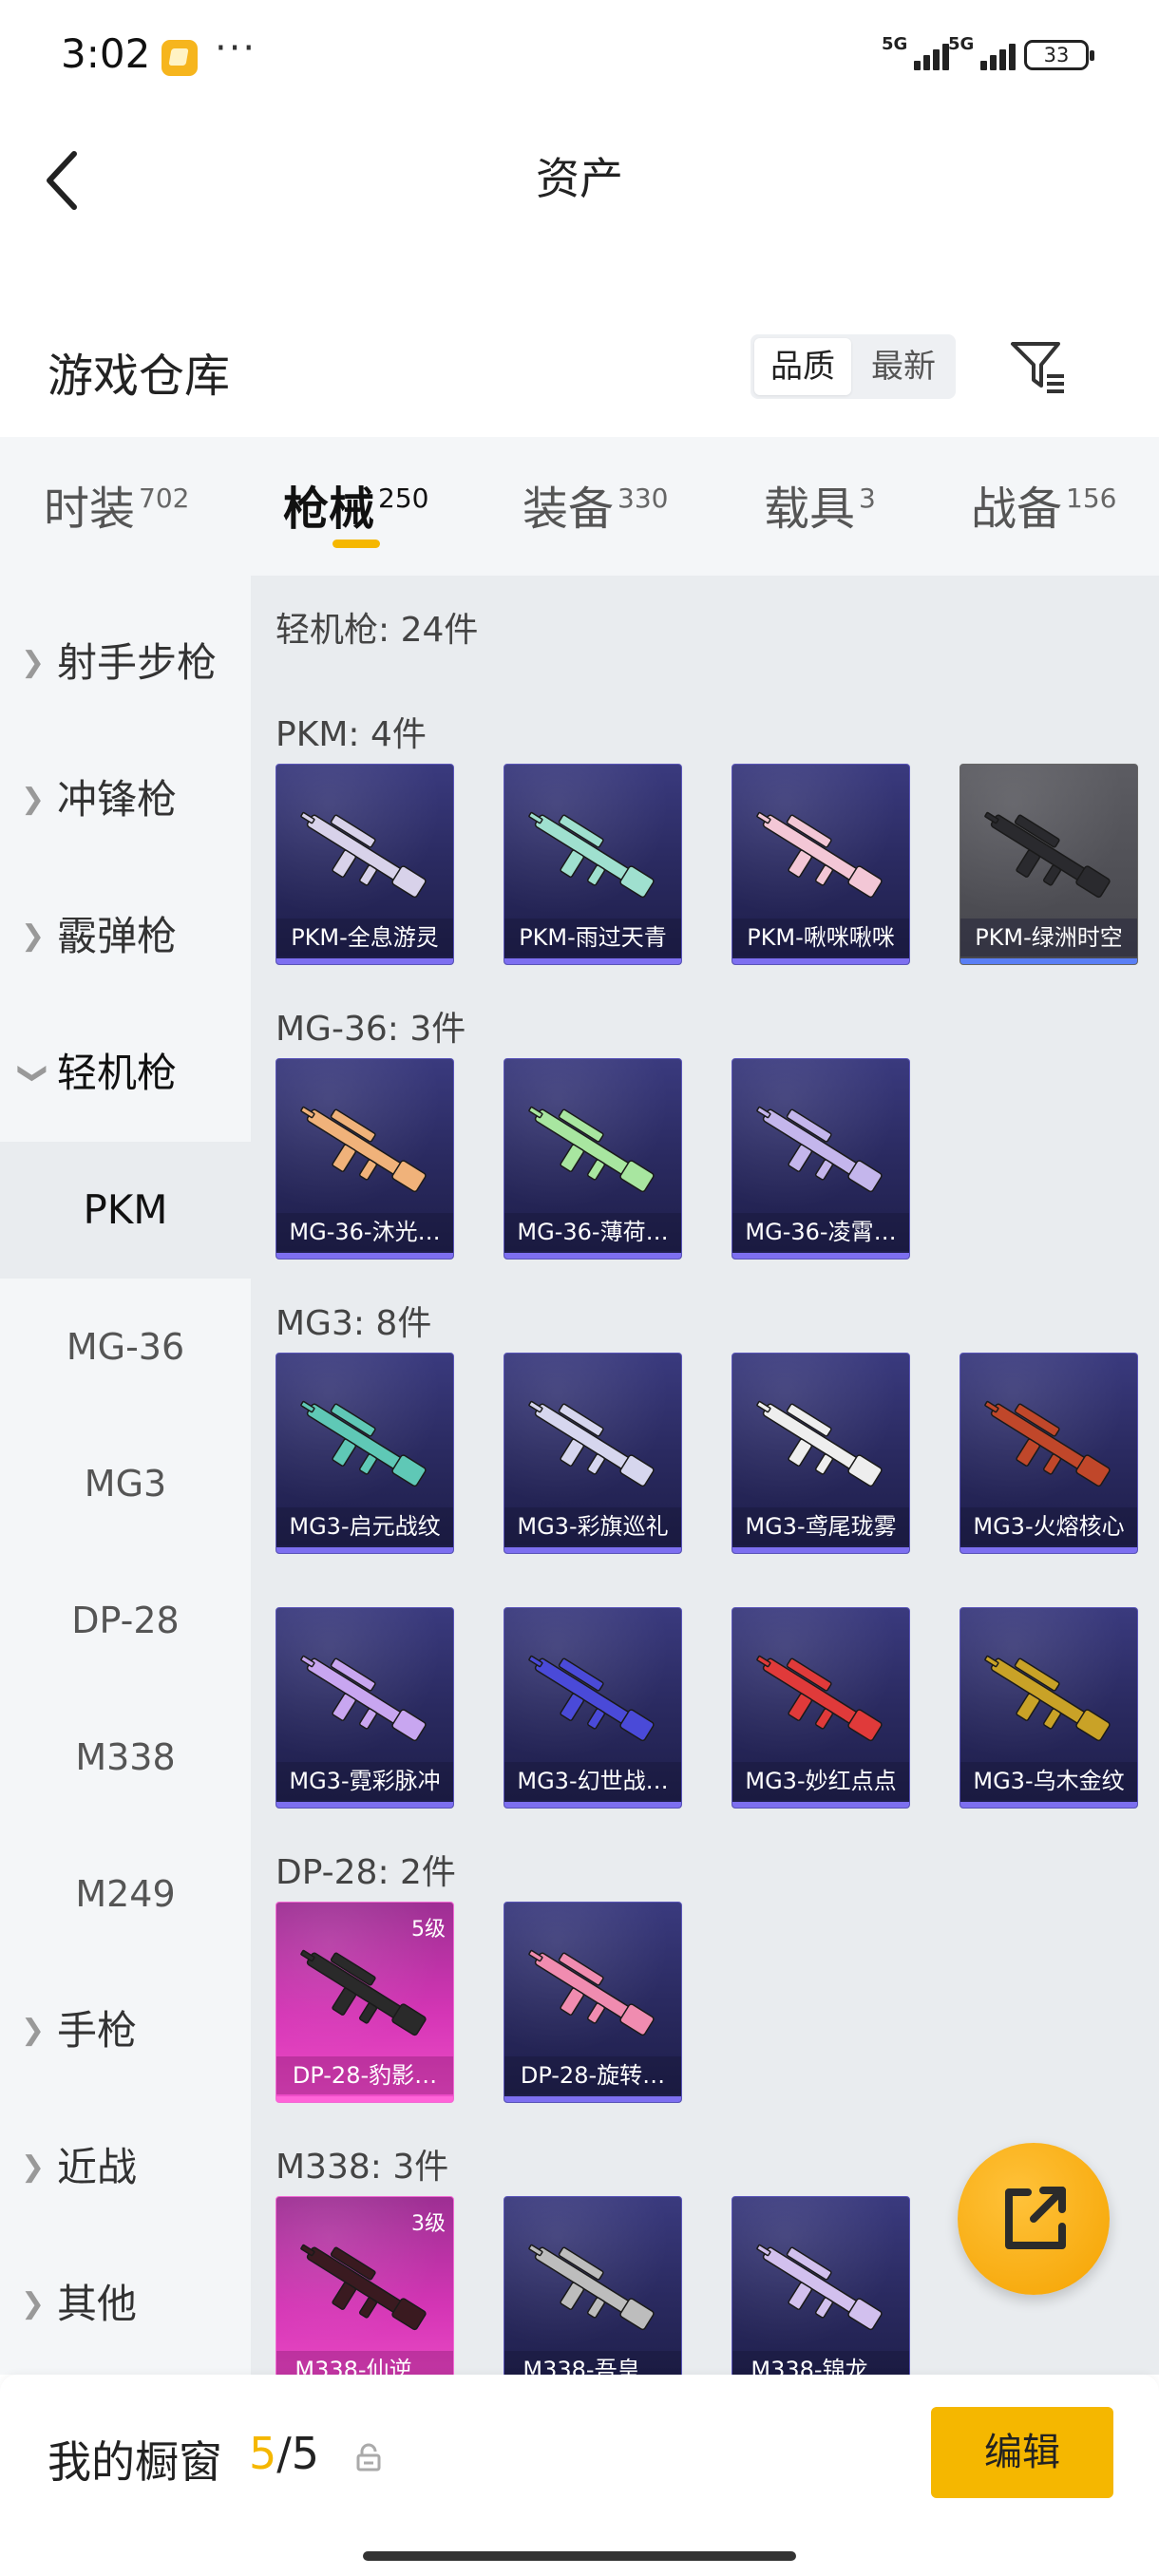 This screenshot has width=1159, height=2576. Describe the element at coordinates (125, 799) in the screenshot. I see `sidebar-item-smg: ❯ 冲锋枪` at that location.